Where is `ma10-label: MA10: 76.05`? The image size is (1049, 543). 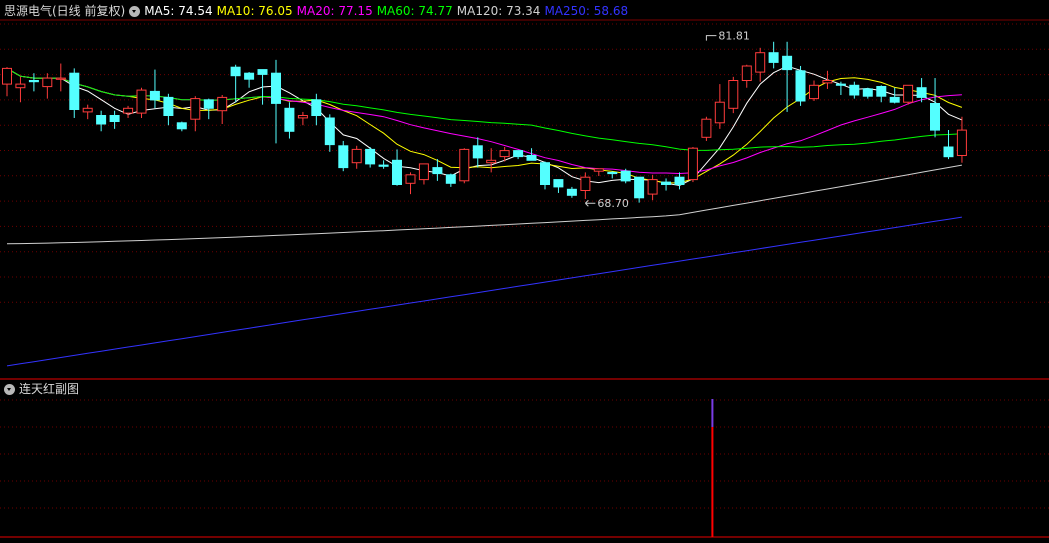
ma10-label: MA10: 76.05 is located at coordinates (254, 11).